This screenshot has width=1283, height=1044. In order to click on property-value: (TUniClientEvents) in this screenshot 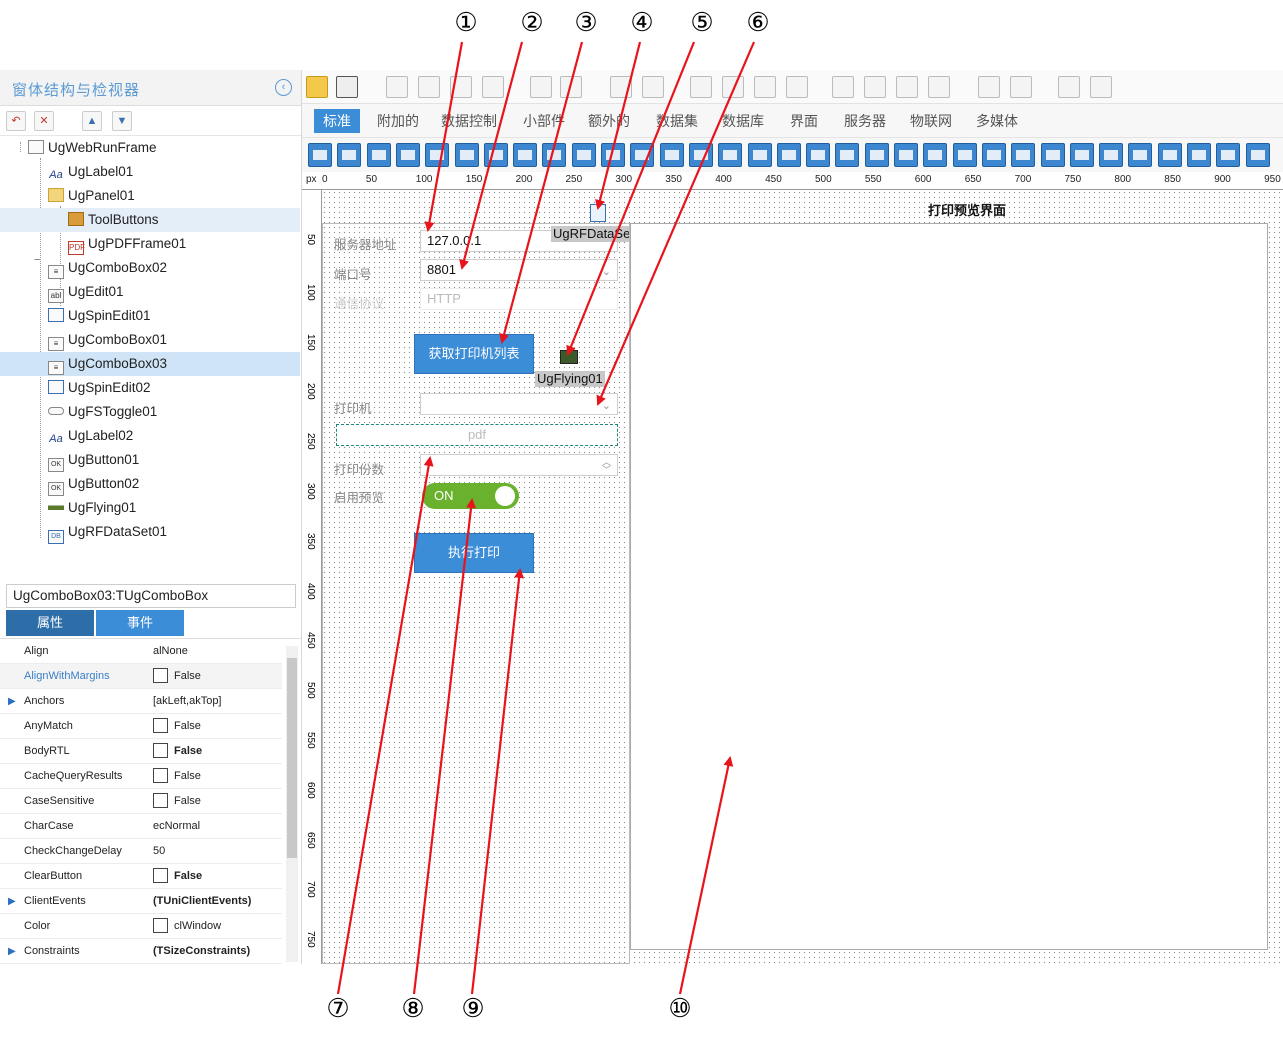, I will do `click(202, 901)`.